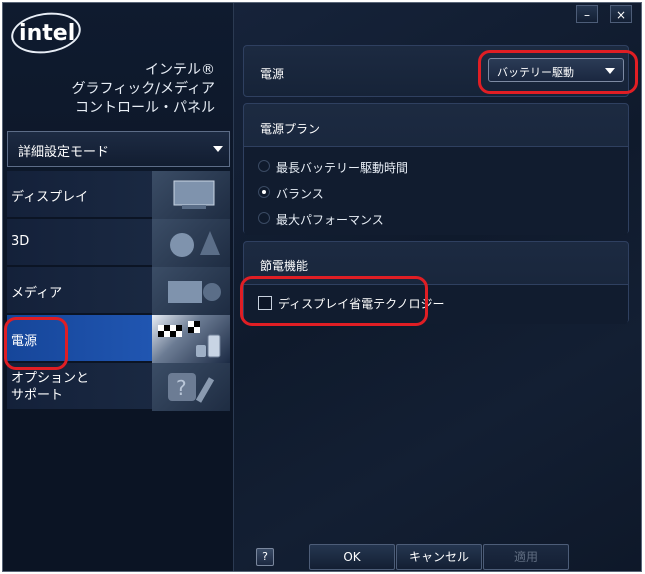  Describe the element at coordinates (526, 557) in the screenshot. I see `apply-button: 適用` at that location.